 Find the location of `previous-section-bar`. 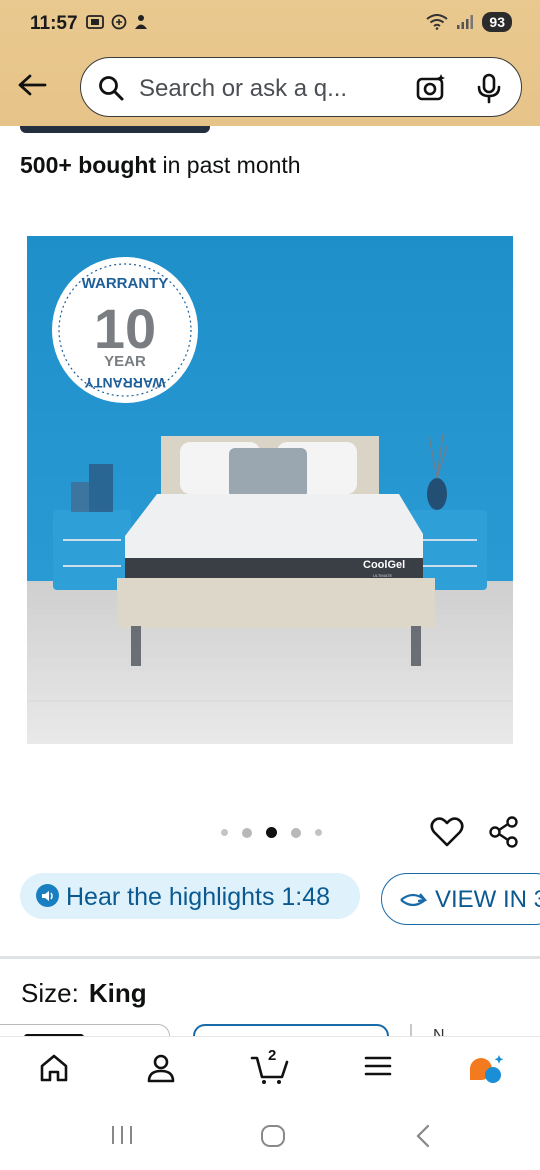

previous-section-bar is located at coordinates (115, 129).